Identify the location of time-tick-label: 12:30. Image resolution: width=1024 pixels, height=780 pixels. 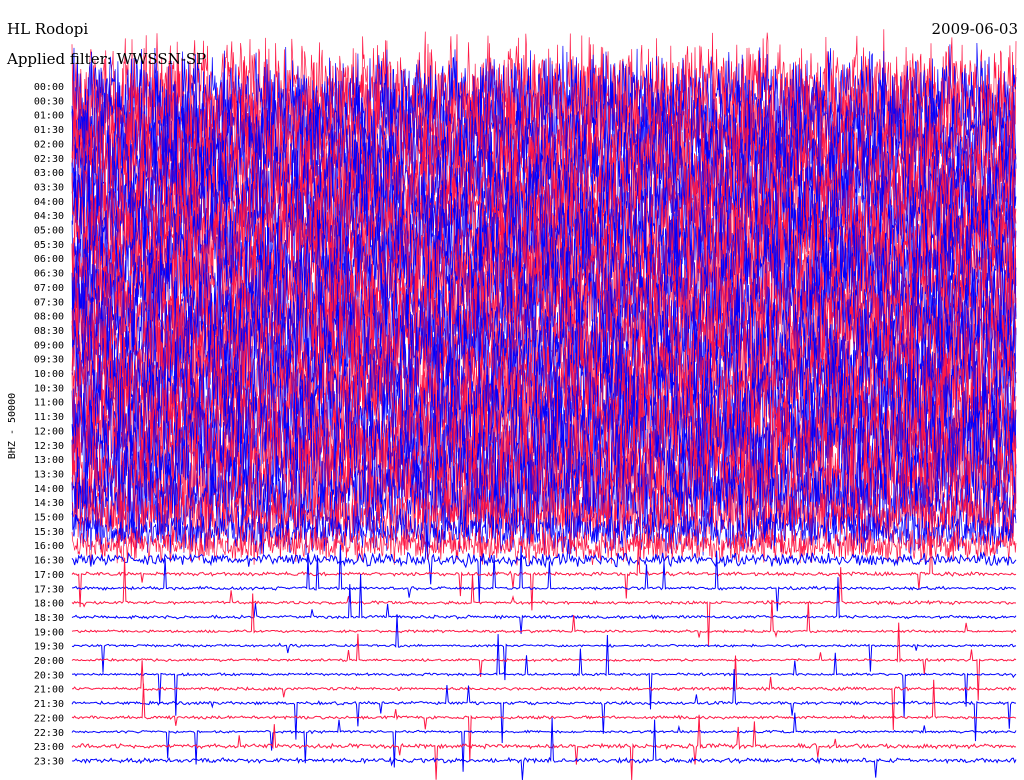
(49, 446).